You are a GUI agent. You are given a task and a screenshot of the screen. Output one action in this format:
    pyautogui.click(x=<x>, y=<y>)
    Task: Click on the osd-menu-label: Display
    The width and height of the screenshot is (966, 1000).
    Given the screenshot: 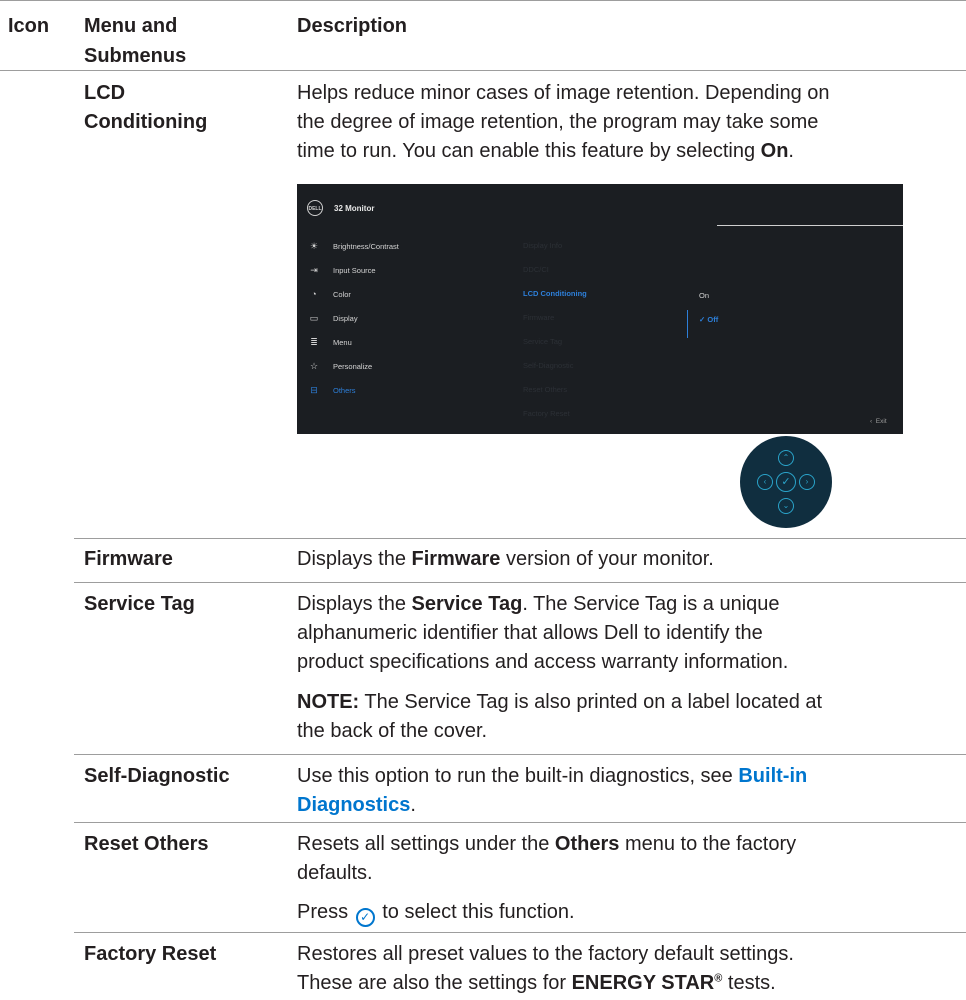 What is the action you would take?
    pyautogui.click(x=345, y=318)
    